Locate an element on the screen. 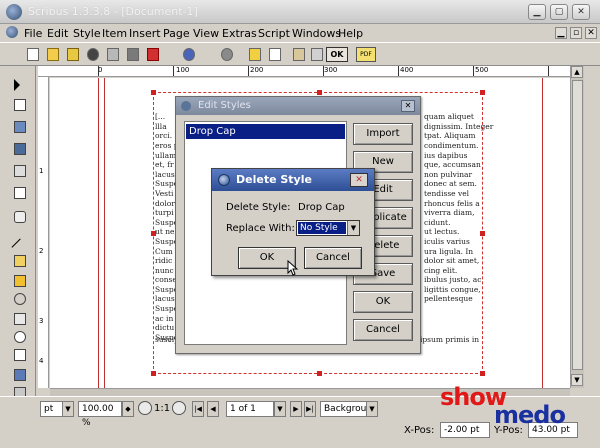 This screenshot has width=600, height=448. delete-style-label: Delete Style: is located at coordinates (258, 207).